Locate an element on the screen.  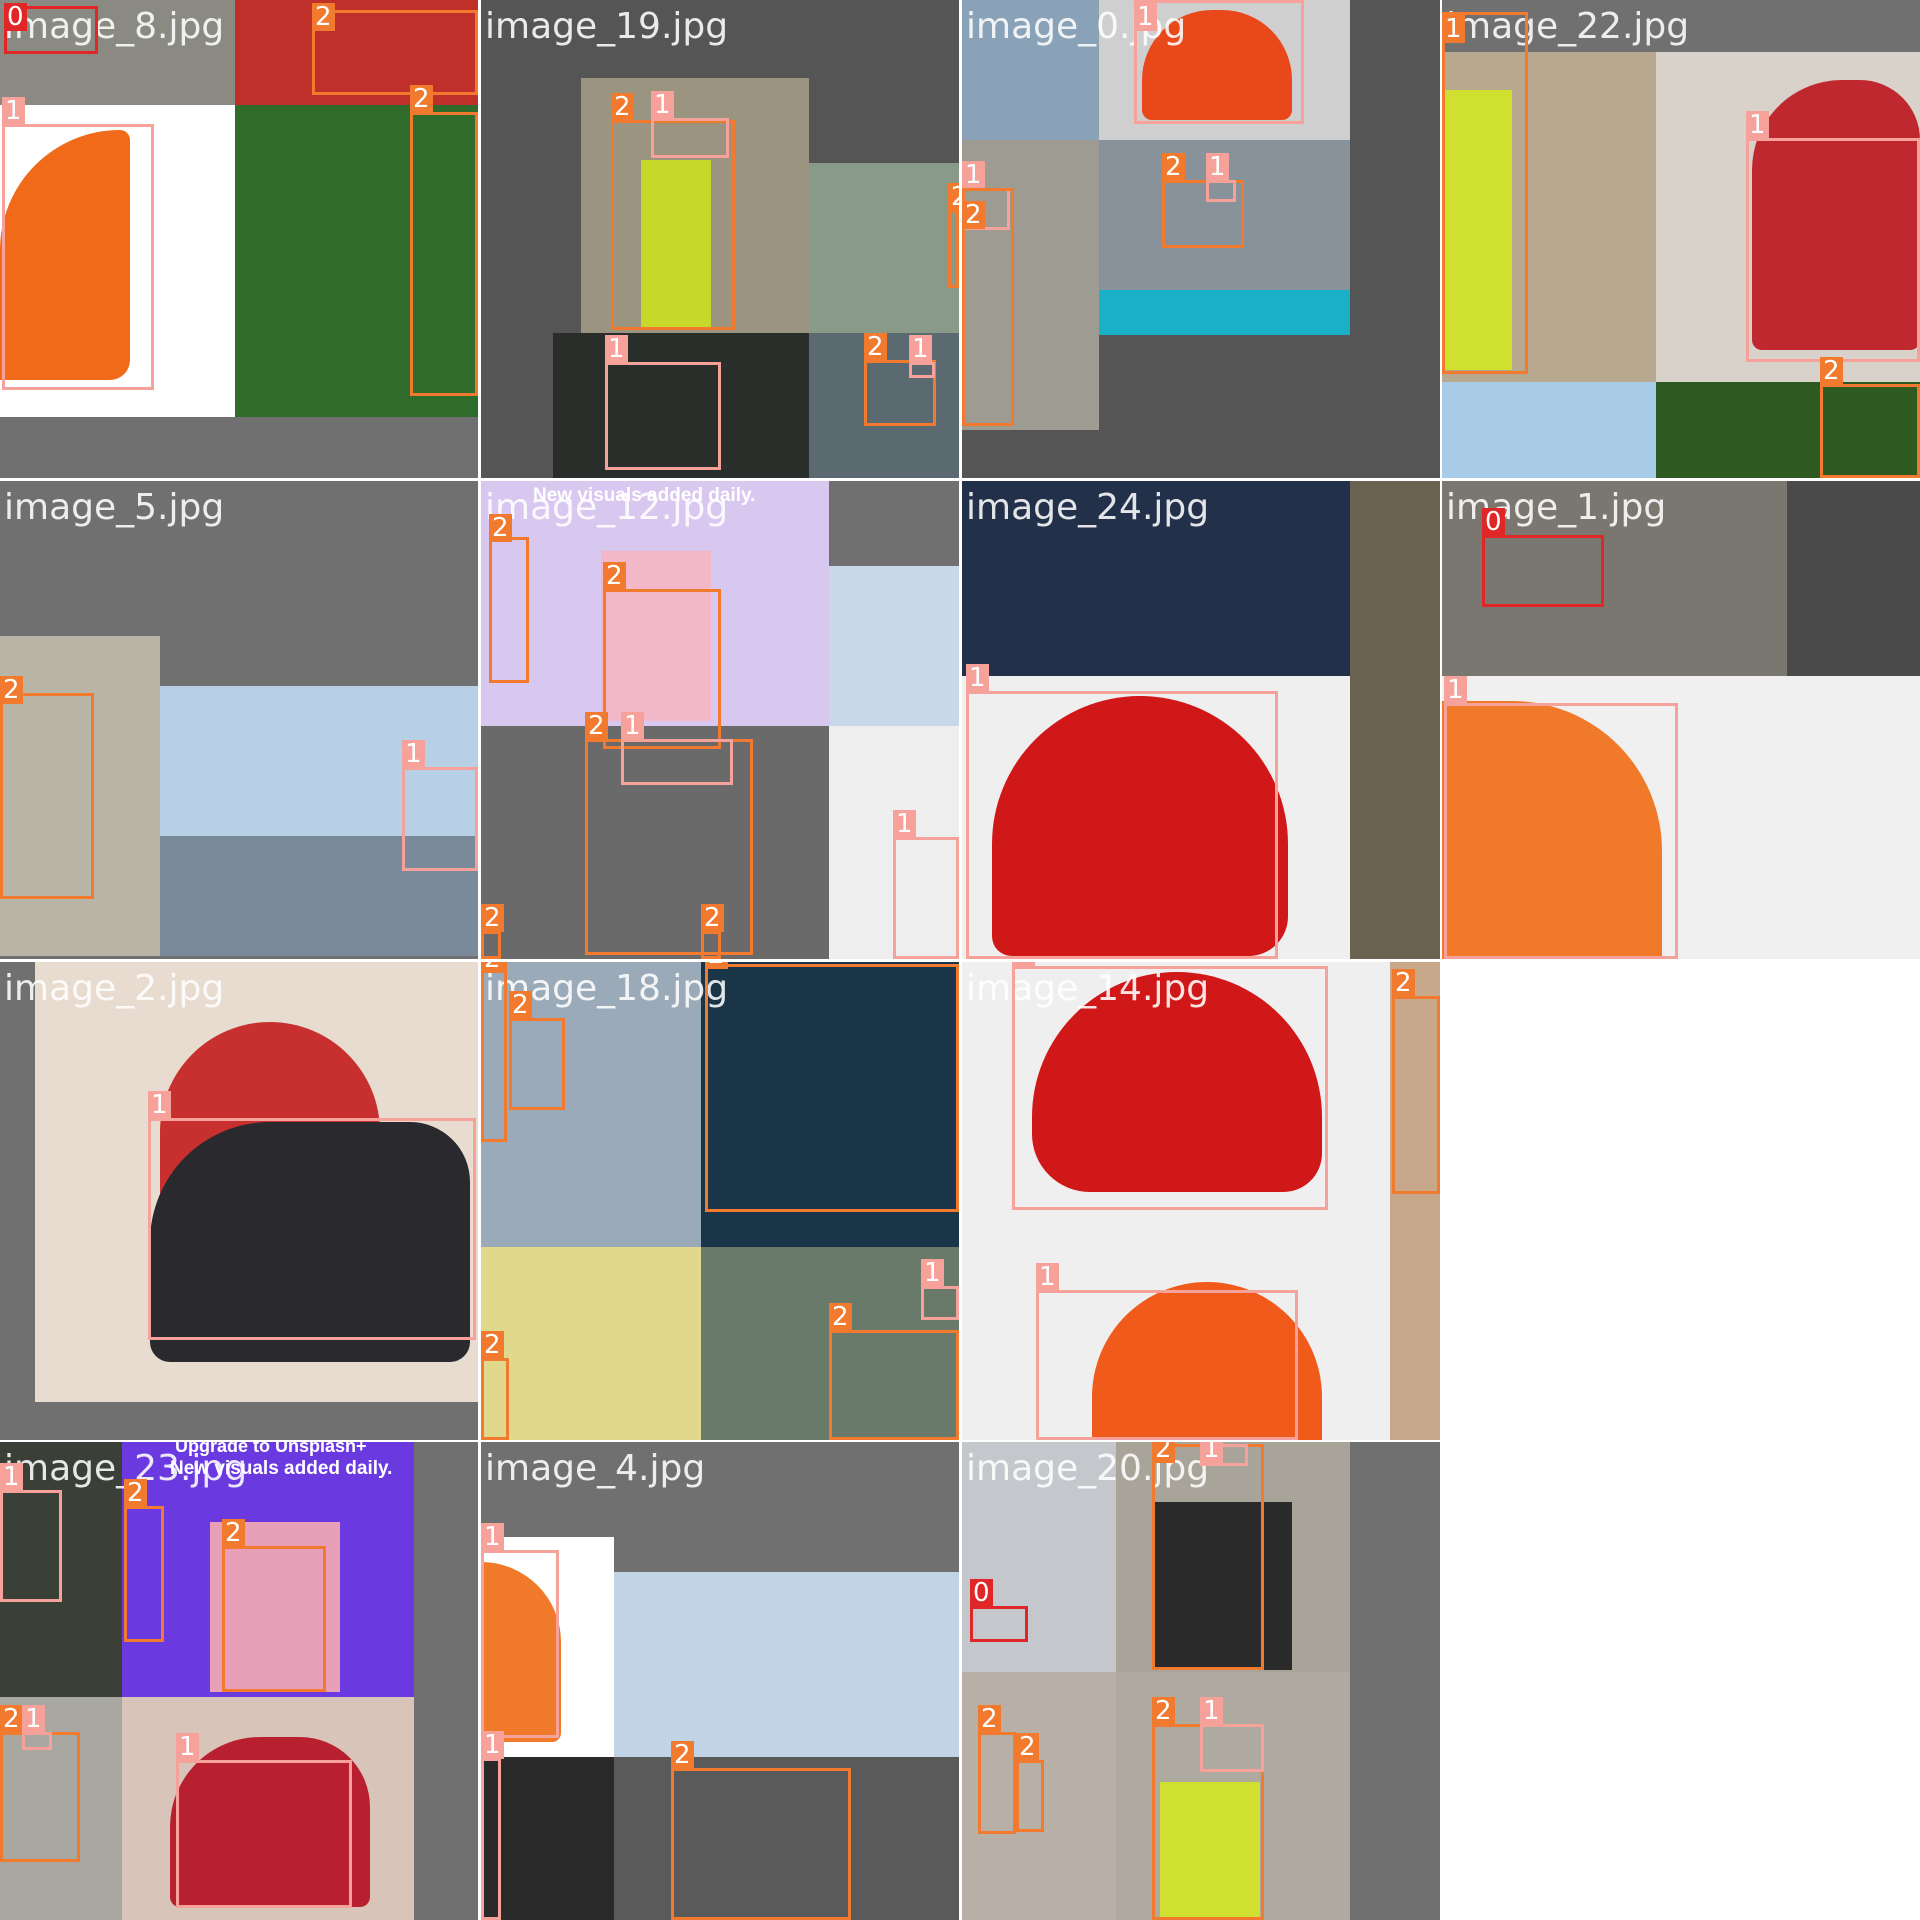
mosaic-tile: image_0.jpg 1 1 2 1 2 is located at coordinates (1201, 239).